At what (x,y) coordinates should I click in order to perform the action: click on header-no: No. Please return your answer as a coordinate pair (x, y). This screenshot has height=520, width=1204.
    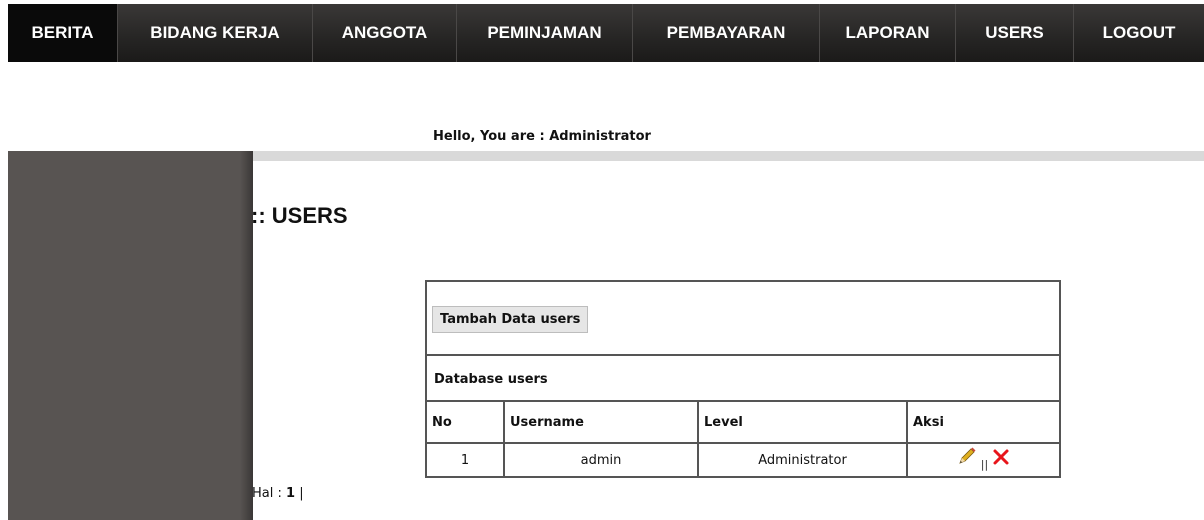
    Looking at the image, I should click on (466, 422).